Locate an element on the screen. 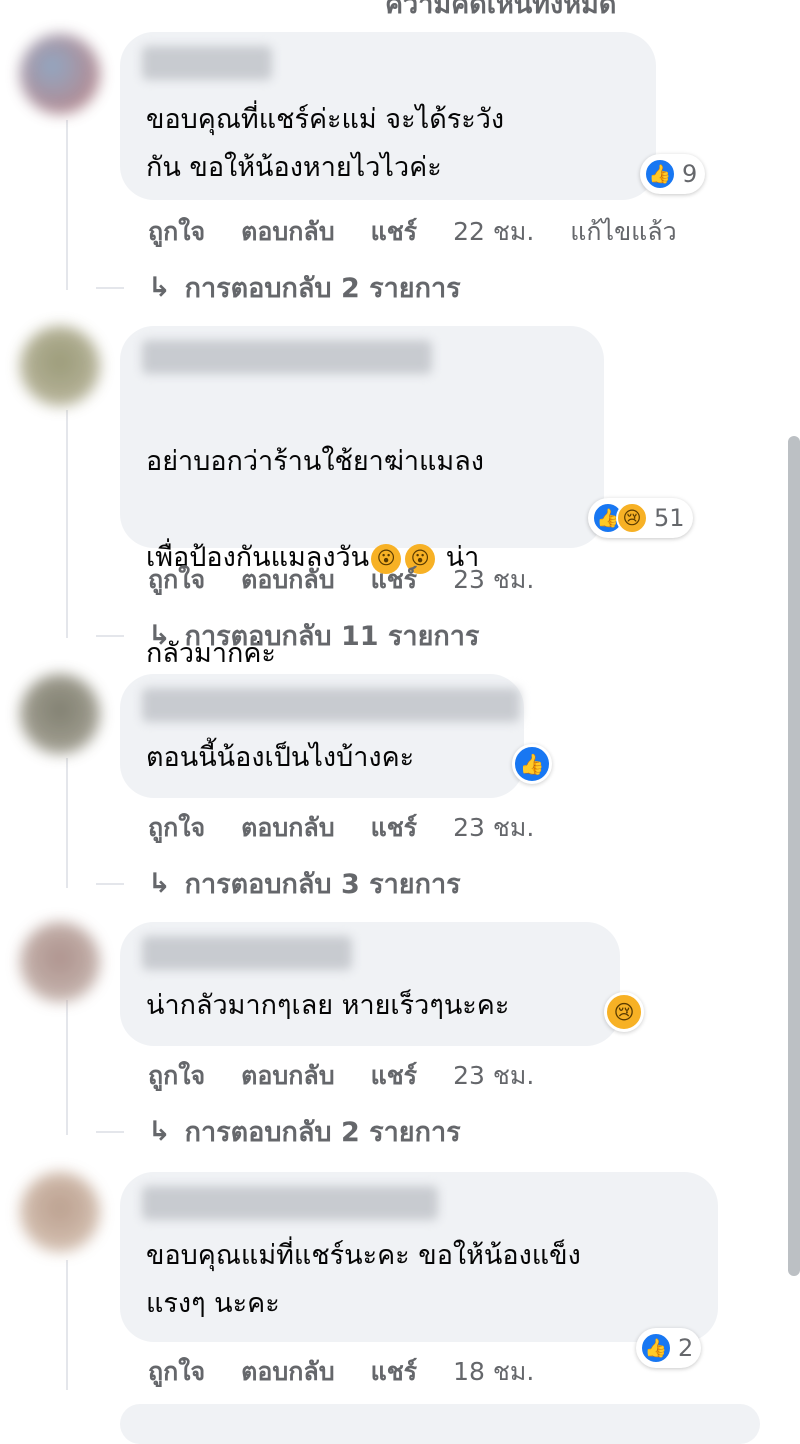  comment-actions: ถูกใจ ตอบกลับ แชร์ 18 ชม. is located at coordinates (341, 1372).